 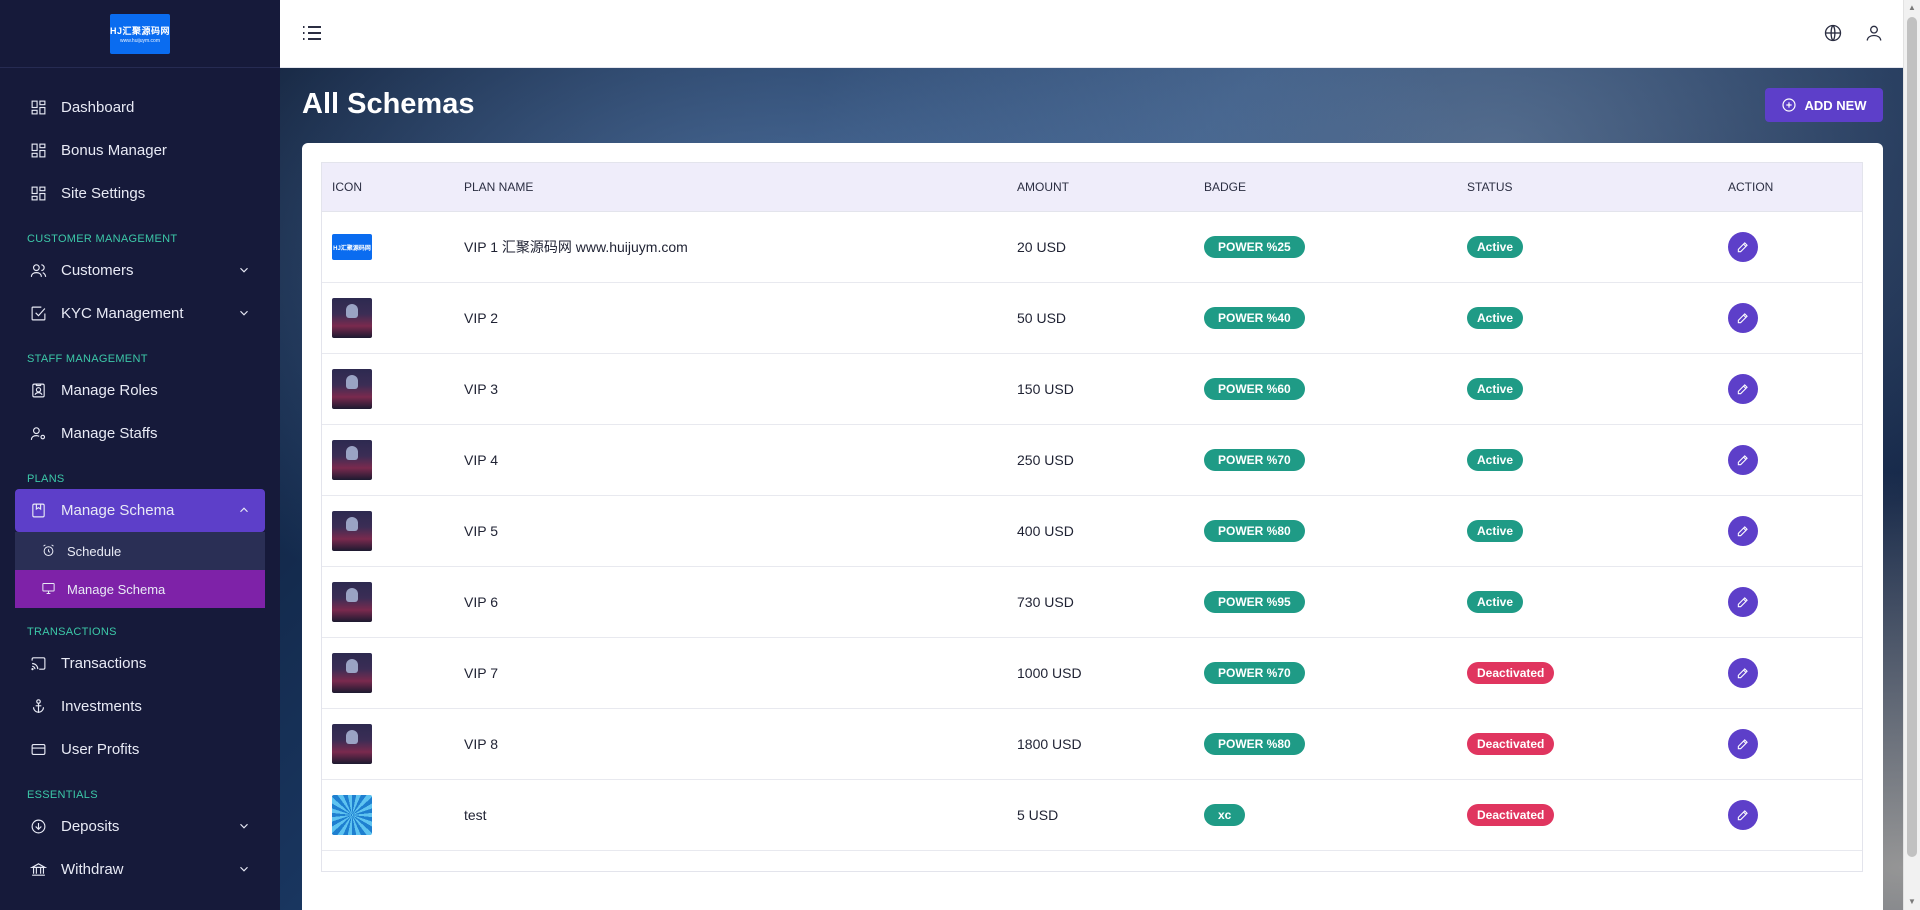 What do you see at coordinates (72, 632) in the screenshot?
I see `section-label-transactions: TRANSACTIONS` at bounding box center [72, 632].